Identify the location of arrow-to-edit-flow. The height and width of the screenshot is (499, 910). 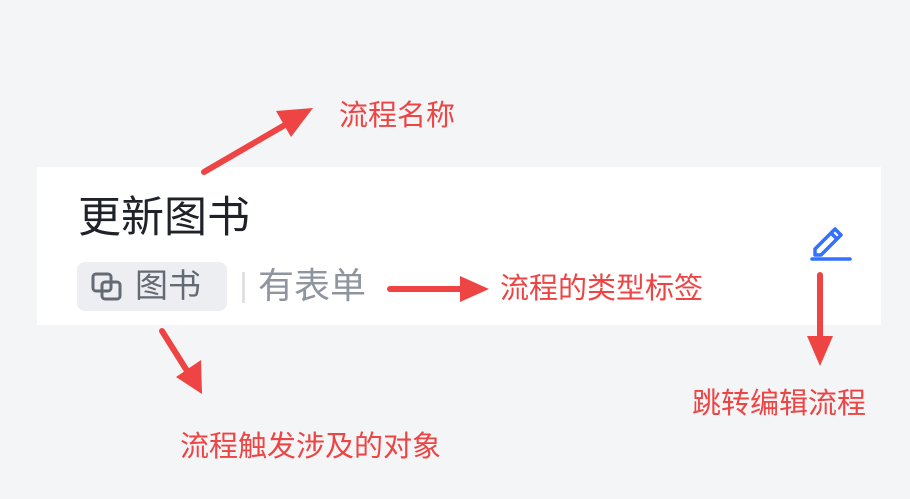
(820, 319).